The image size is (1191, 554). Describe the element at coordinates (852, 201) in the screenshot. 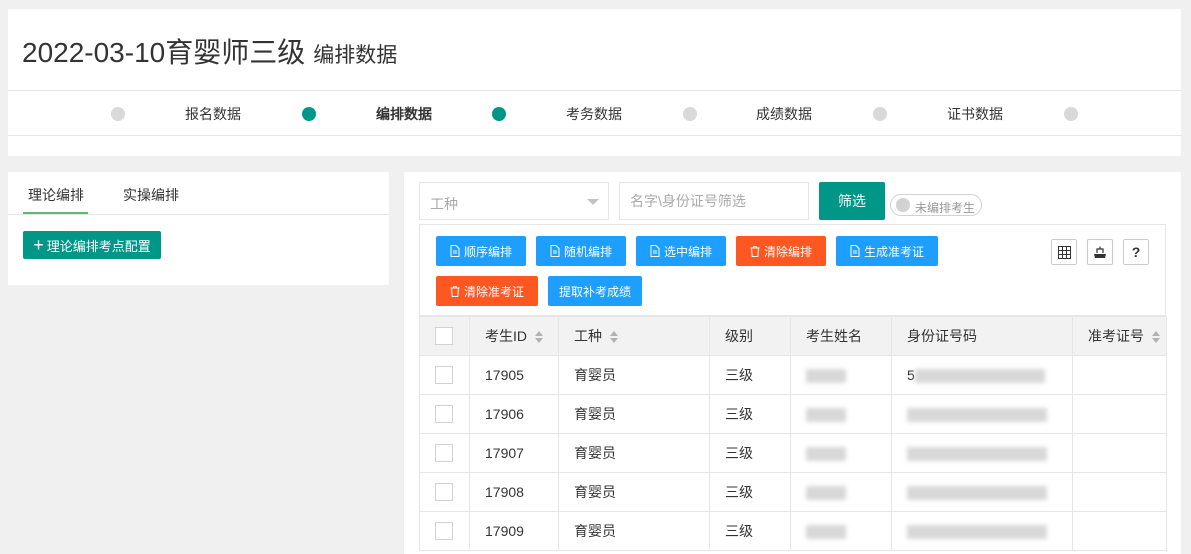

I see `filter-button: 筛选` at that location.